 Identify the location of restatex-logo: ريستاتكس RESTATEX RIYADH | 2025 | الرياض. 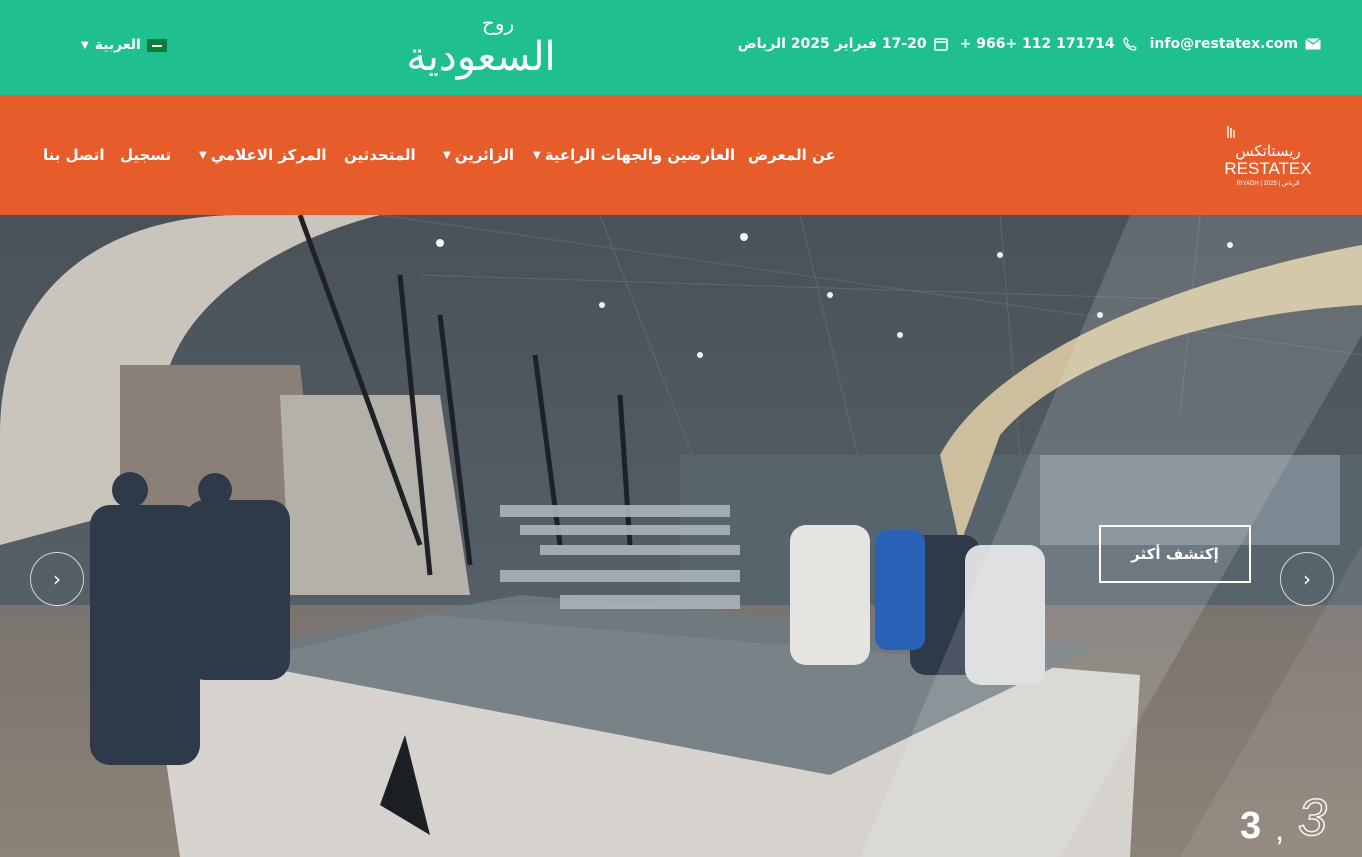
(1268, 156).